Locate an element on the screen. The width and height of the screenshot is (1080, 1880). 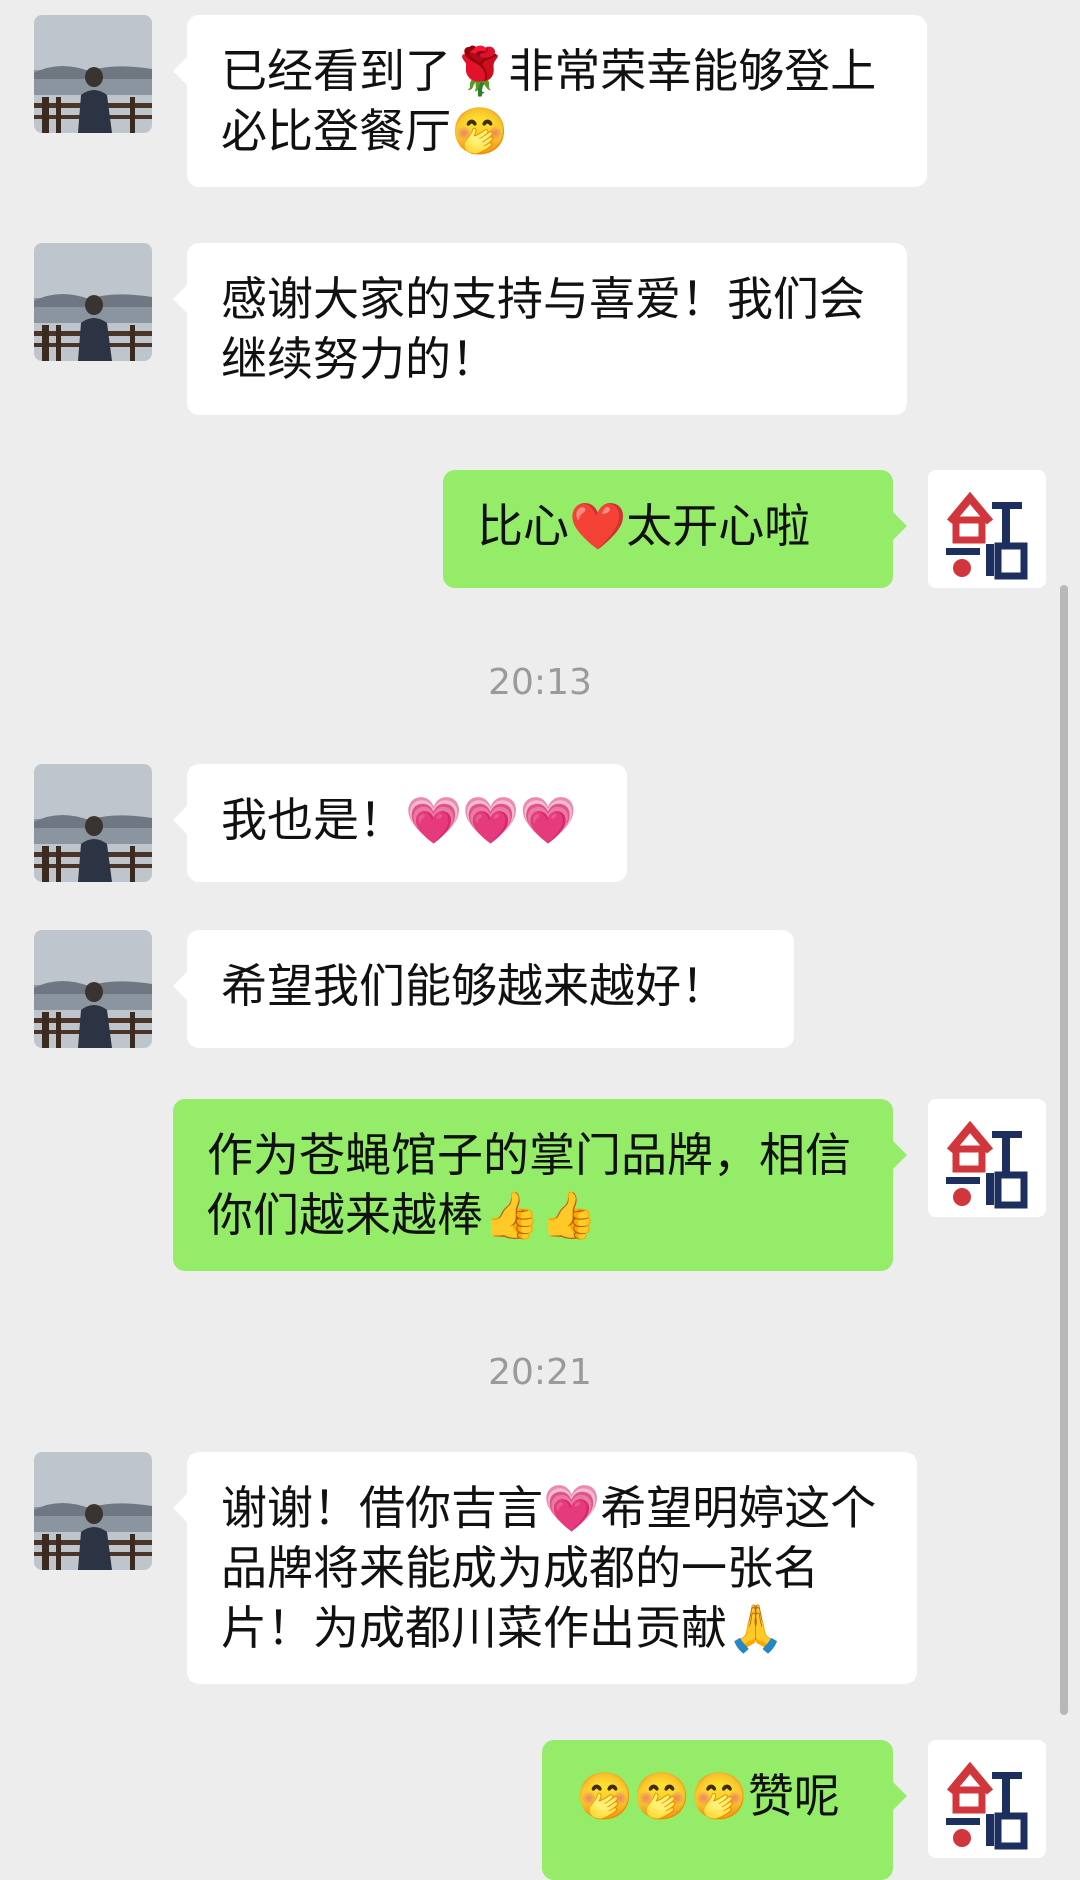
scrollbar is located at coordinates (1064, 1150).